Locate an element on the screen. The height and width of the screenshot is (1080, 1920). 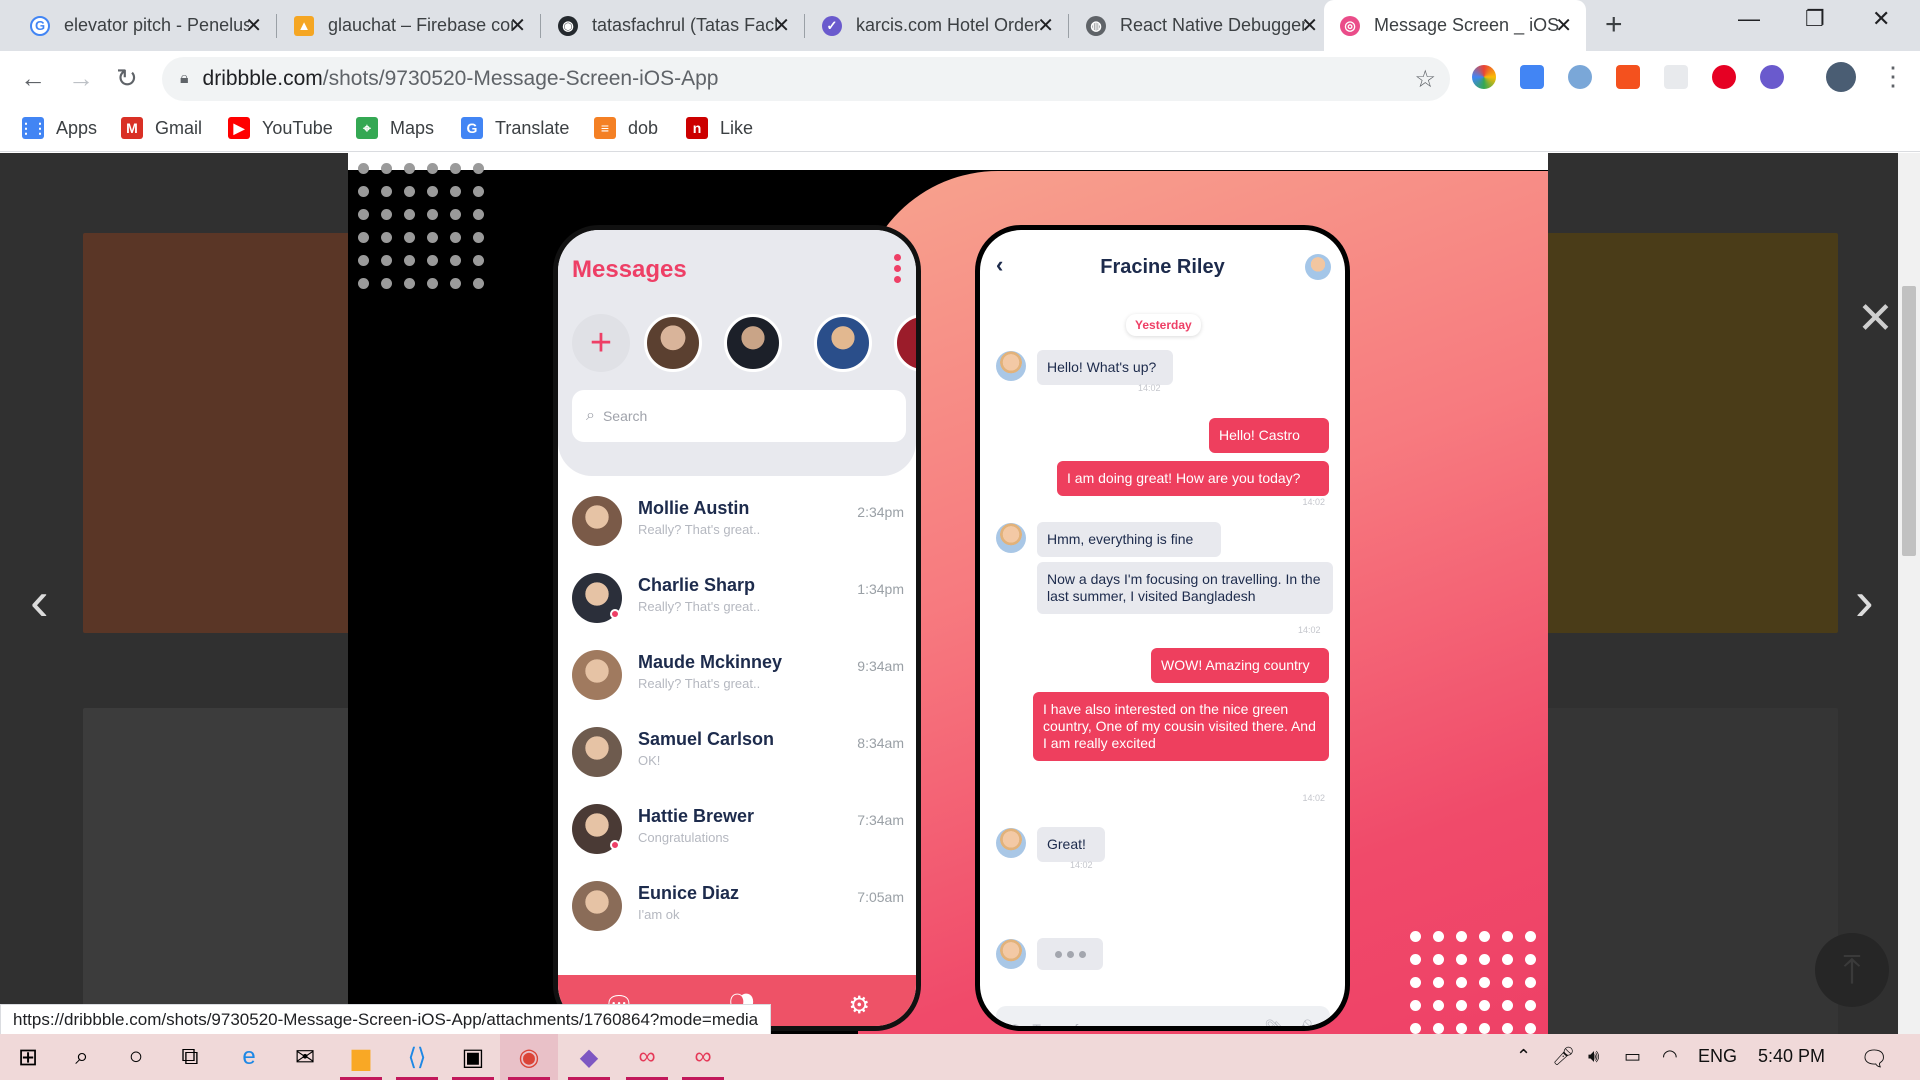
next-shot-arrow-icon: › is located at coordinates (1864, 600).